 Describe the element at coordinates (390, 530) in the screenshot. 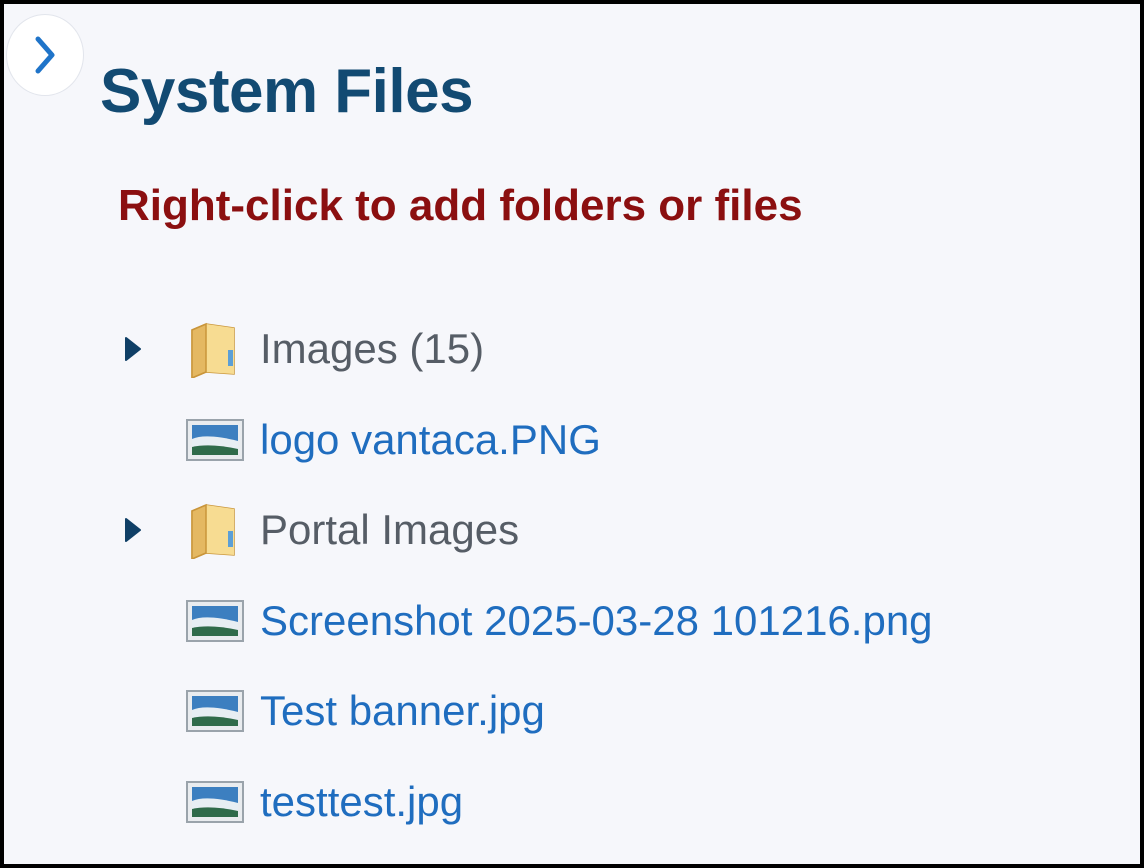

I see `tree-item-label: Portal Images` at that location.